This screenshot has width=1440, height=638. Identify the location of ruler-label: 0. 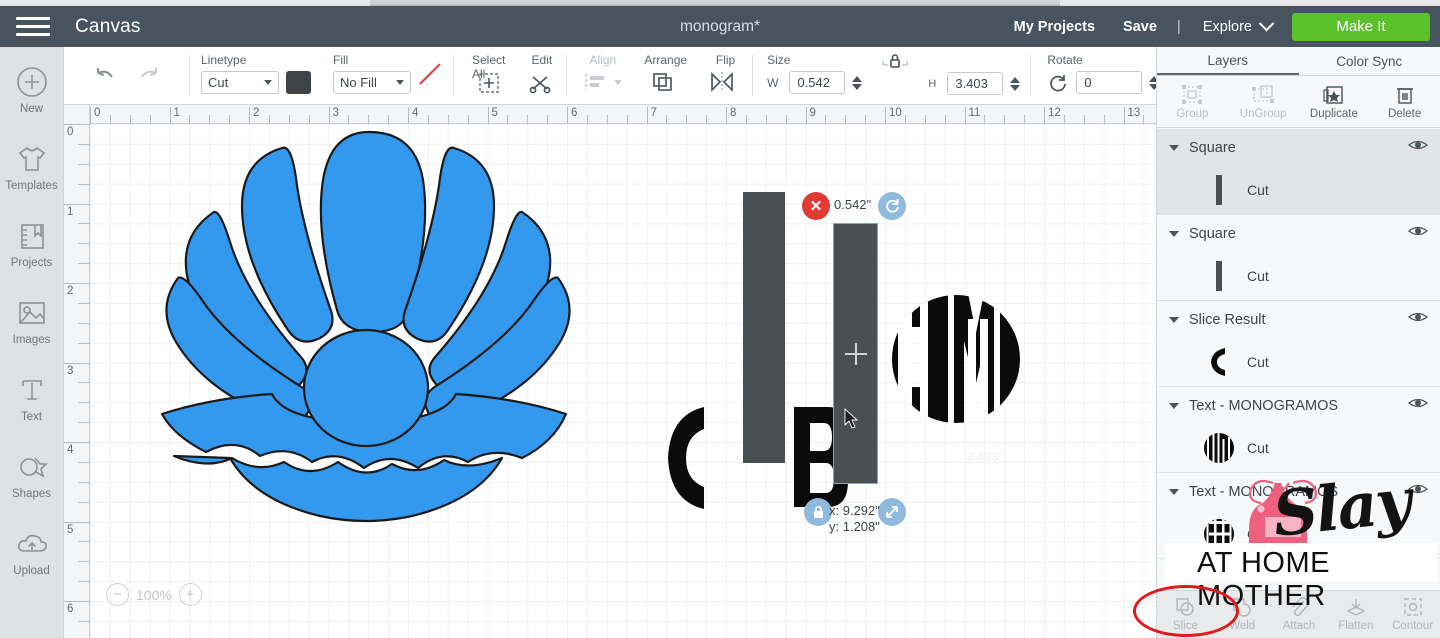
(97, 113).